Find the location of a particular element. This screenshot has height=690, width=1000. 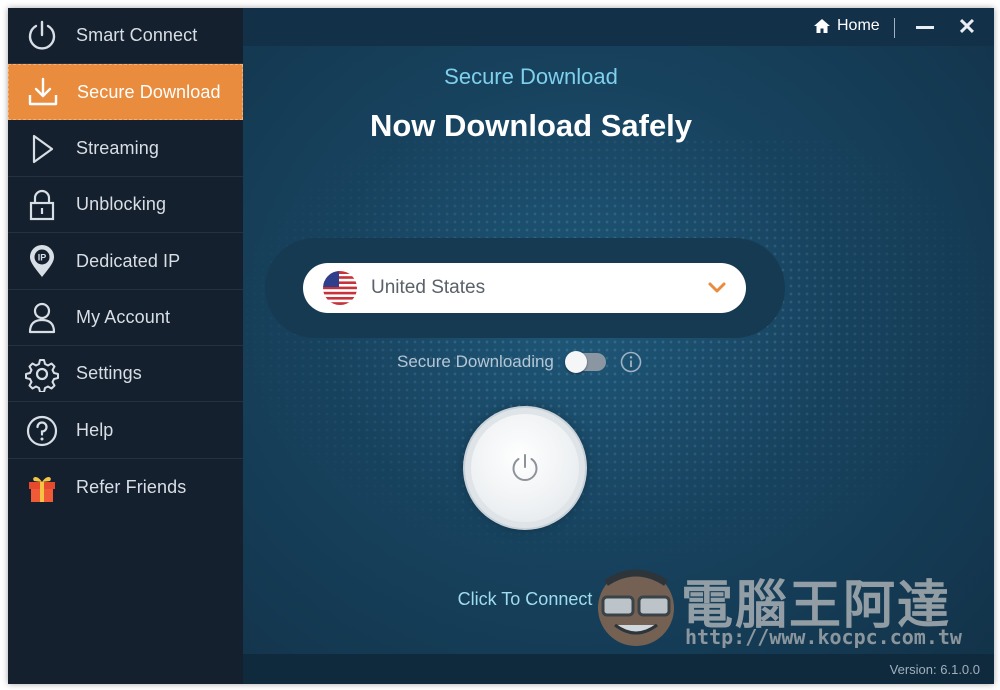

connect-button-face is located at coordinates (525, 468).